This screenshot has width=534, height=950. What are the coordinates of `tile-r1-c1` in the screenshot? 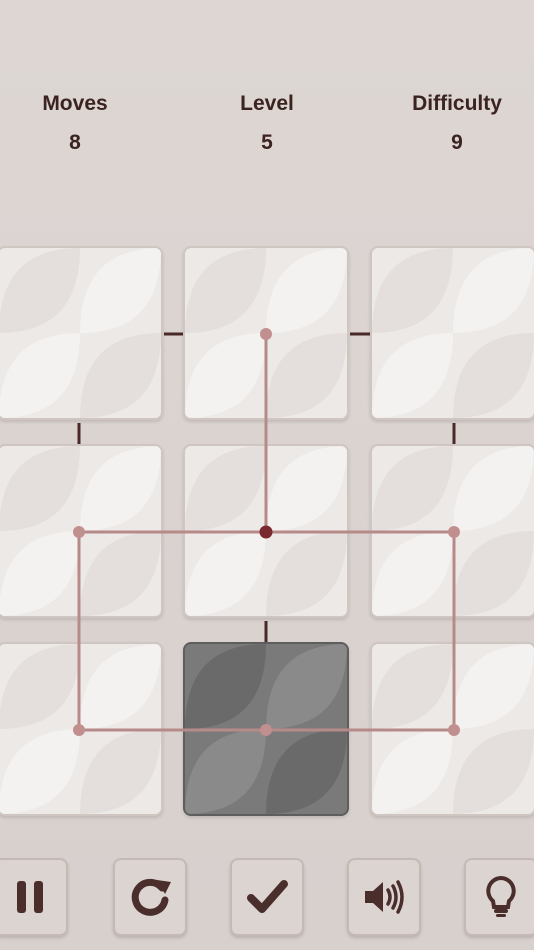 It's located at (266, 531).